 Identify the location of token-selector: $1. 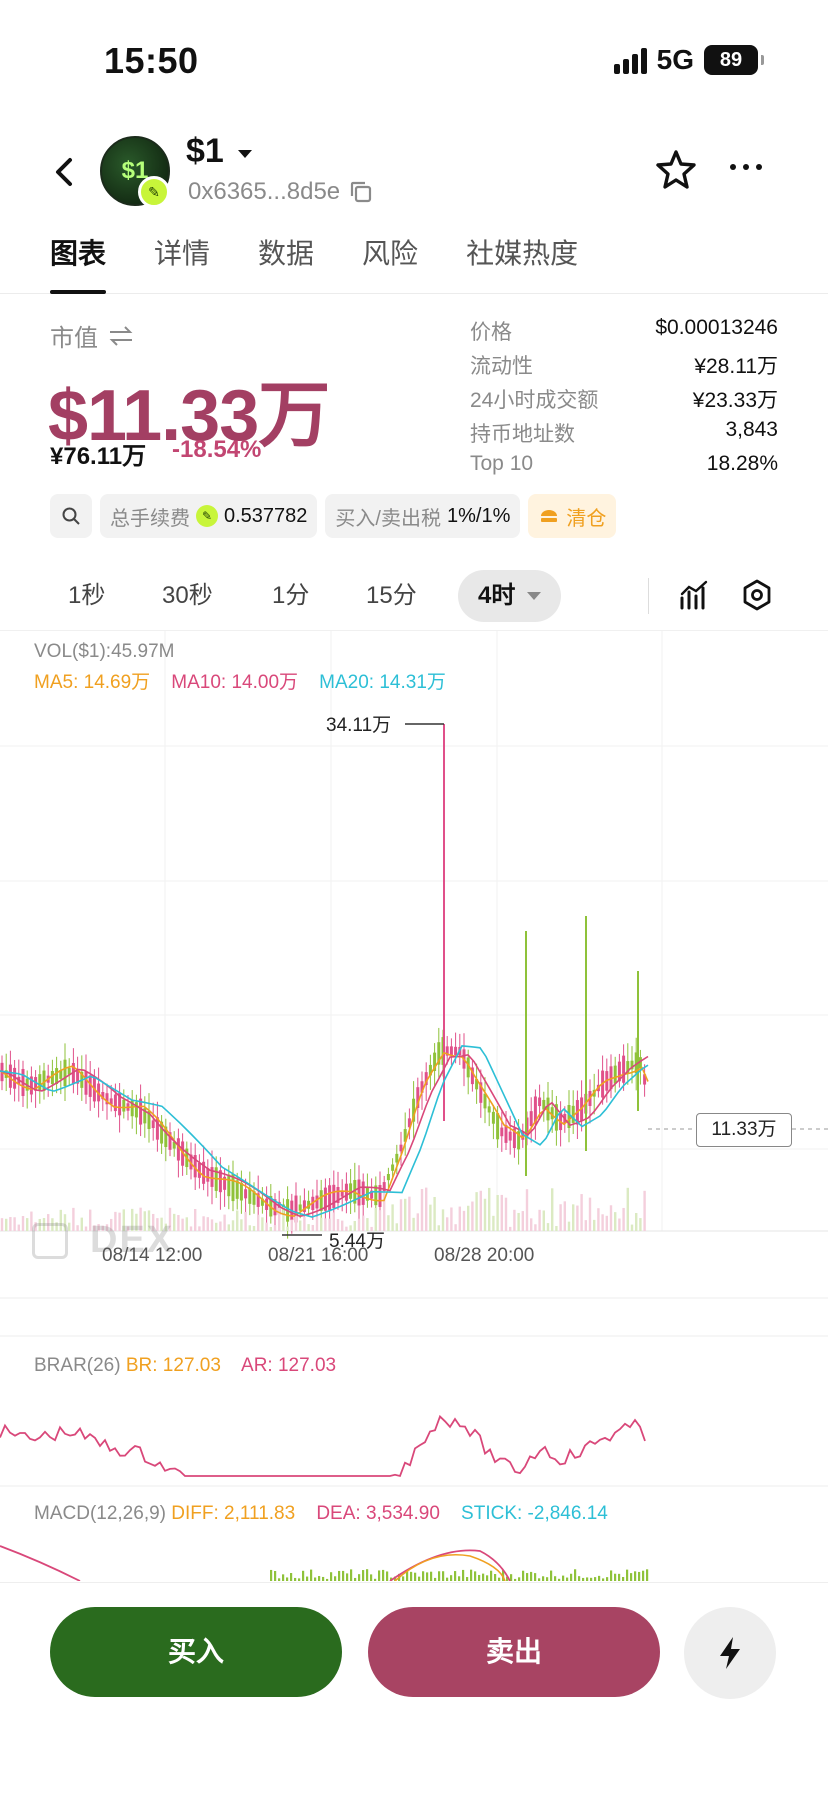
(219, 151).